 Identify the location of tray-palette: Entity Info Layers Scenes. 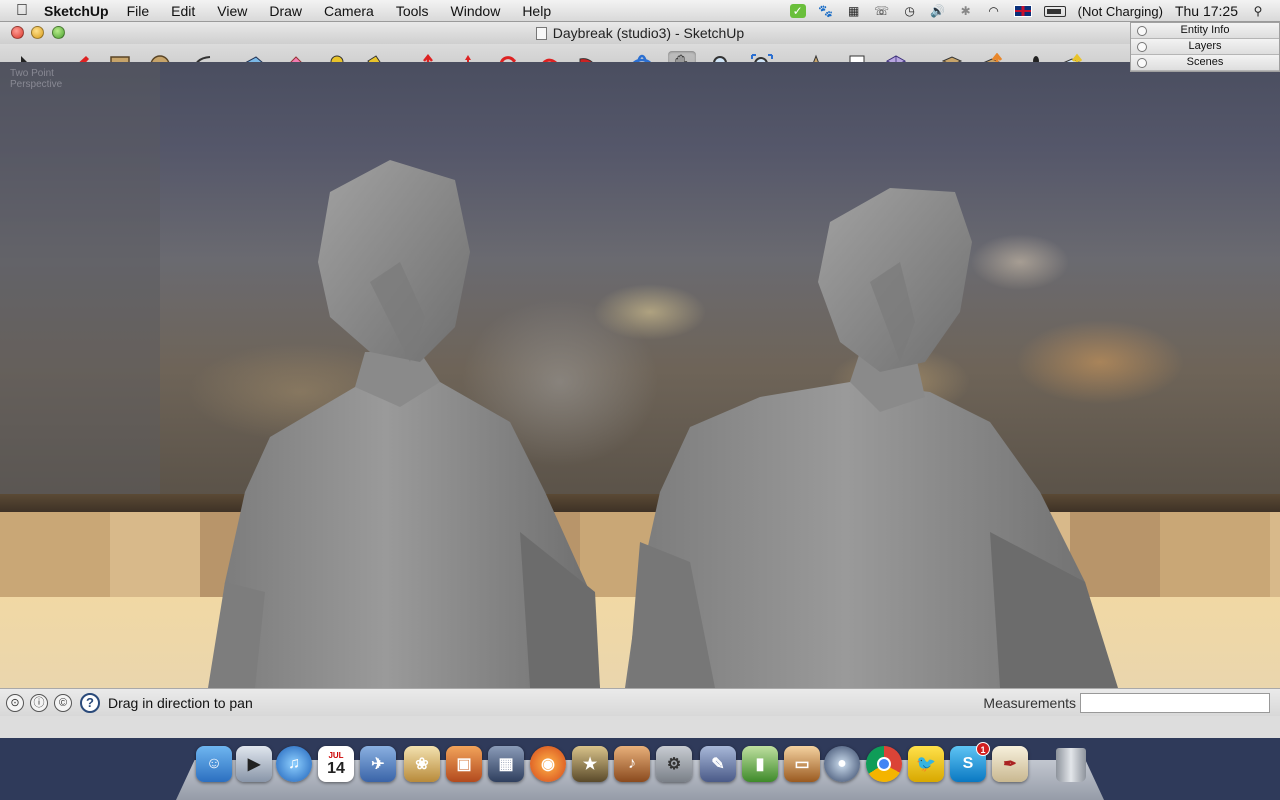
(1205, 47).